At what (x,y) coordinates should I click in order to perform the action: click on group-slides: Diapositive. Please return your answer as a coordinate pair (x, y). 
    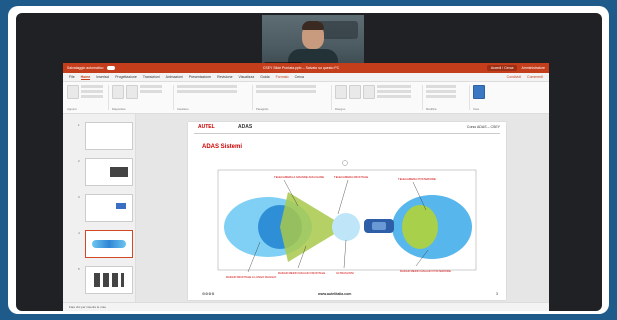
    Looking at the image, I should click on (143, 98).